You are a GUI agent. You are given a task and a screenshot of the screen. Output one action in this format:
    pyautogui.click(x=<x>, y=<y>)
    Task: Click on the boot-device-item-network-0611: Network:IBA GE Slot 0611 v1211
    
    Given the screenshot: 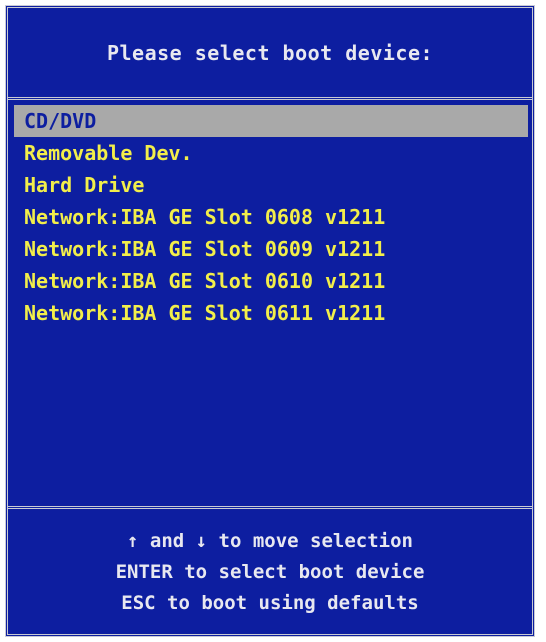 What is the action you would take?
    pyautogui.click(x=271, y=313)
    